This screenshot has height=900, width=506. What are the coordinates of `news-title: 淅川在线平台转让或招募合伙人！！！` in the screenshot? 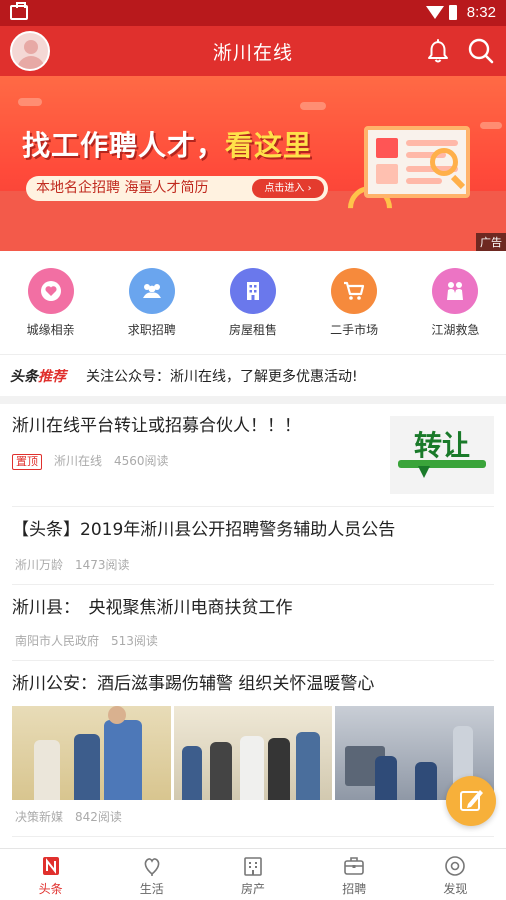 It's located at (156, 426).